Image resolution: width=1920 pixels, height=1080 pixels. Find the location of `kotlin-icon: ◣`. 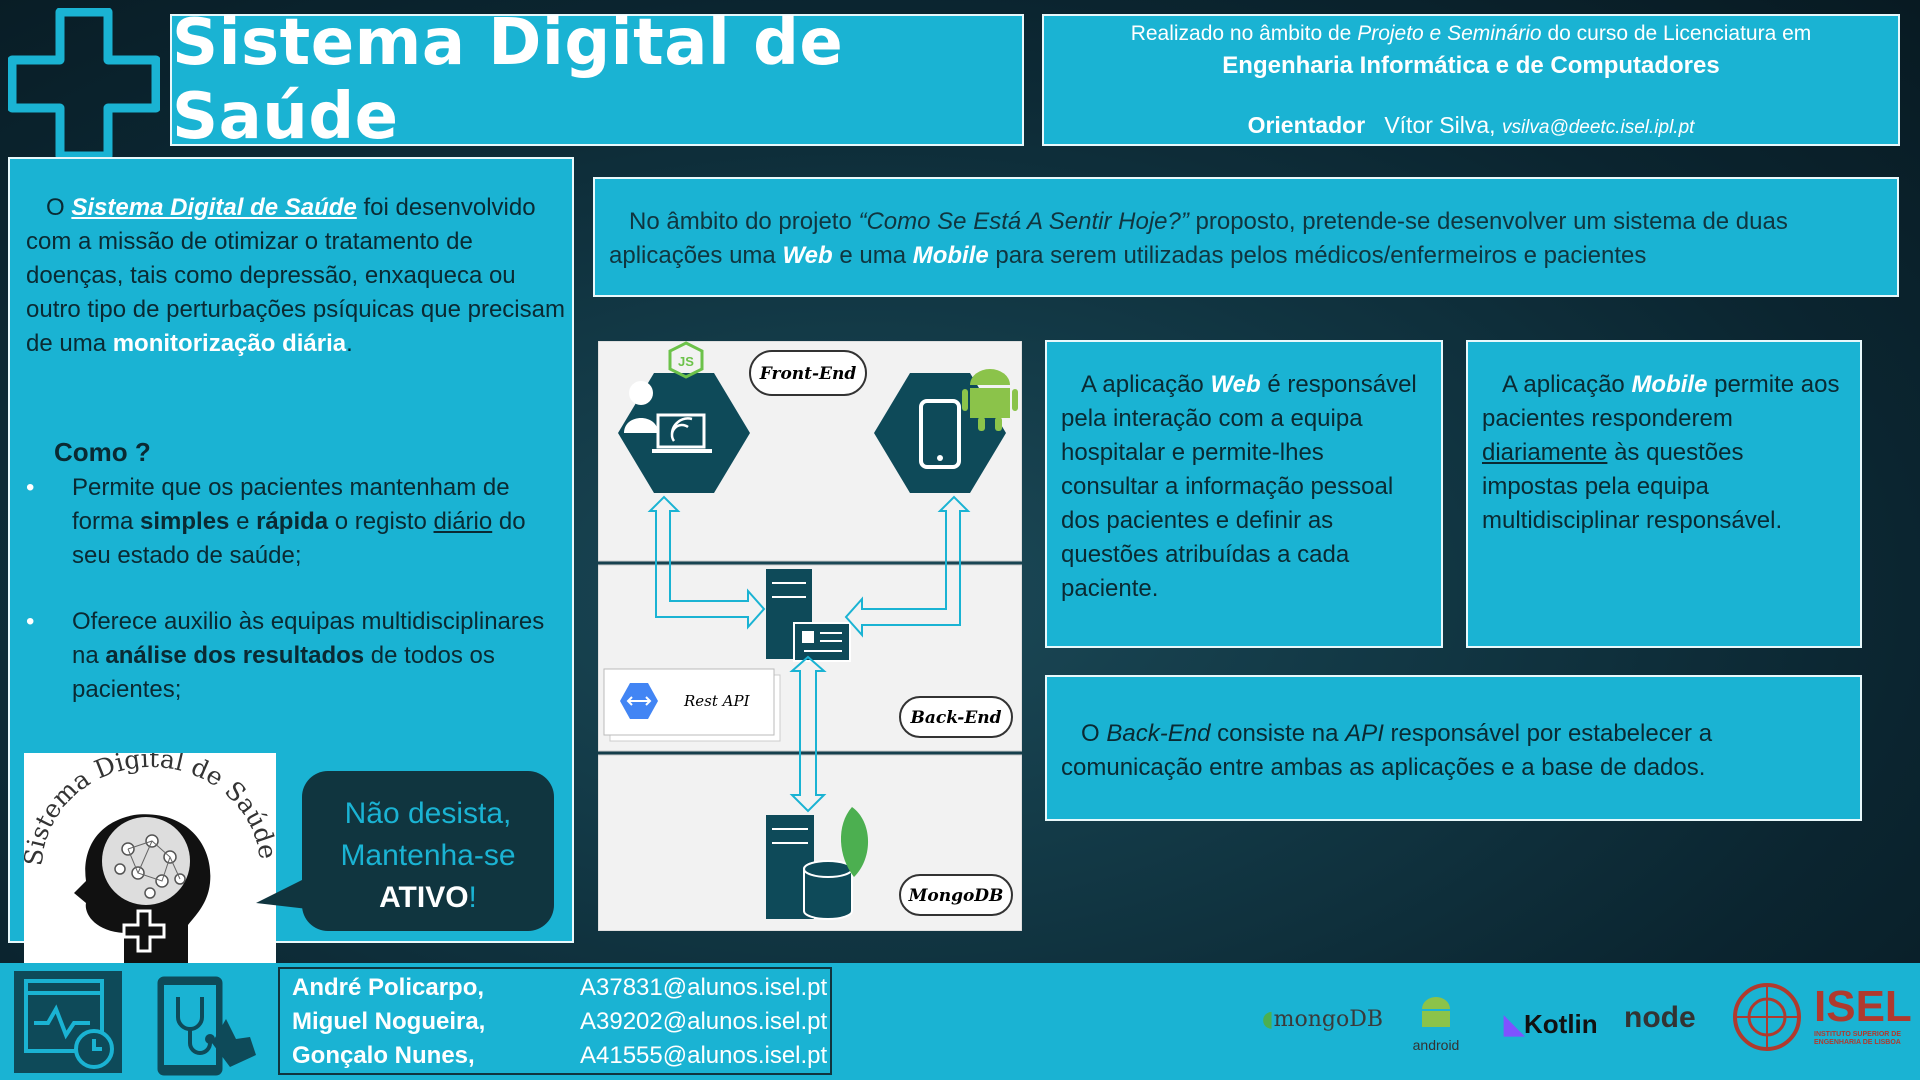

kotlin-icon: ◣ is located at coordinates (1514, 1024).